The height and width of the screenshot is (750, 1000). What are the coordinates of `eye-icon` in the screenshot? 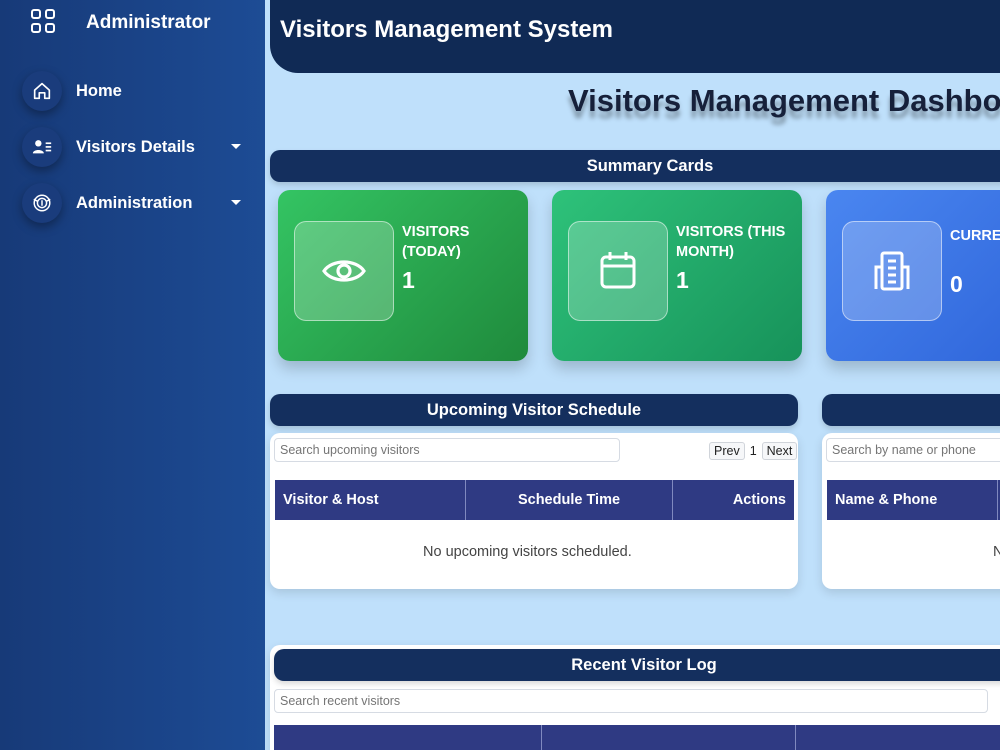 It's located at (344, 271).